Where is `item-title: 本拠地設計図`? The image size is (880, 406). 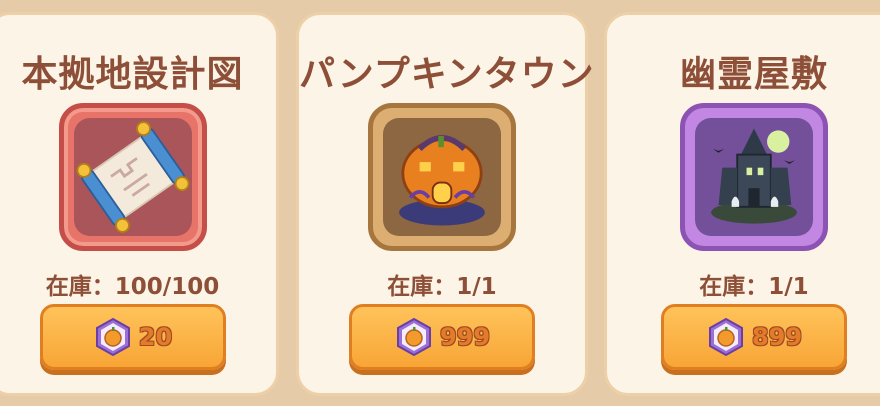 item-title: 本拠地設計図 is located at coordinates (132, 74).